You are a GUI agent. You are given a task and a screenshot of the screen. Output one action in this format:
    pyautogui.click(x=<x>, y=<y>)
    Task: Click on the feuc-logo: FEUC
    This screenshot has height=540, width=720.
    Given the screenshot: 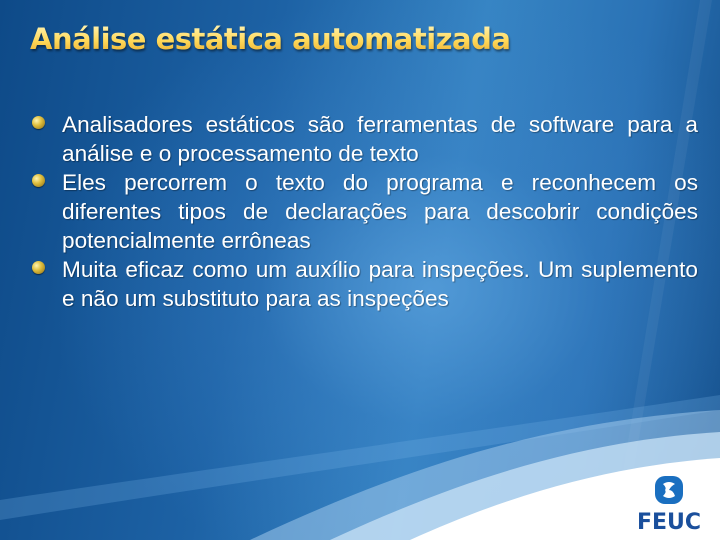 What is the action you would take?
    pyautogui.click(x=669, y=504)
    